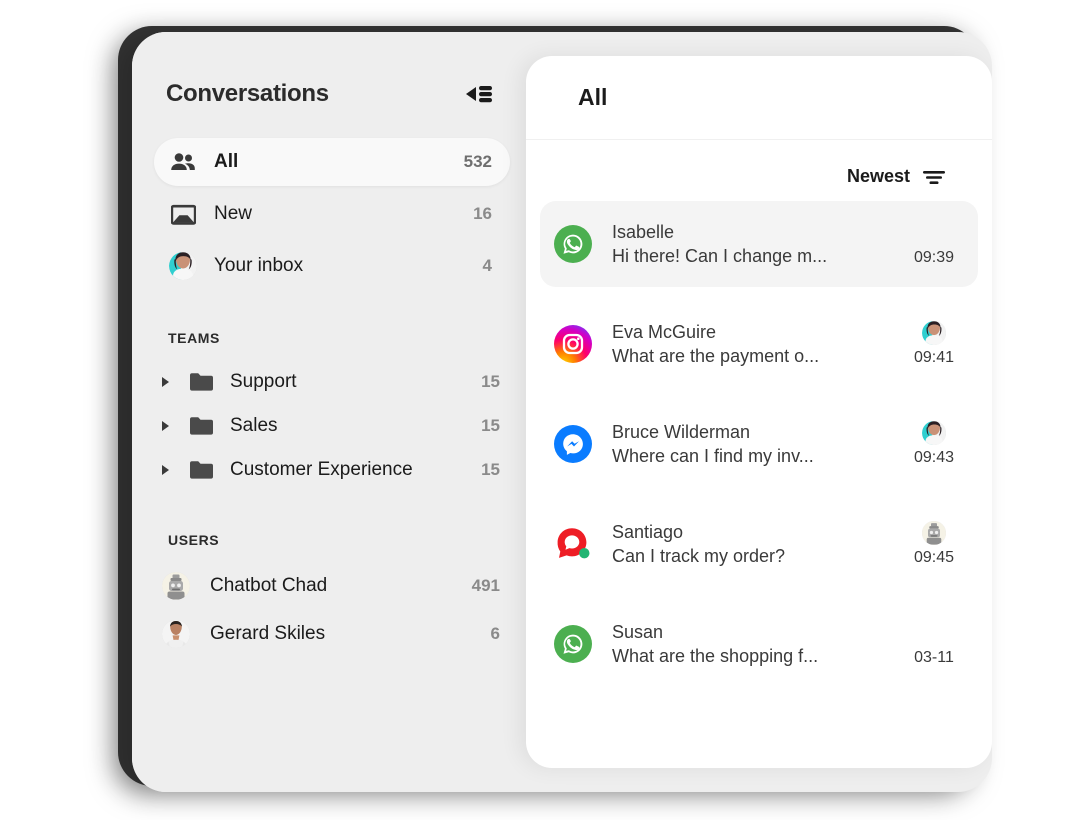  I want to click on sidebar-item-label: All, so click(226, 161).